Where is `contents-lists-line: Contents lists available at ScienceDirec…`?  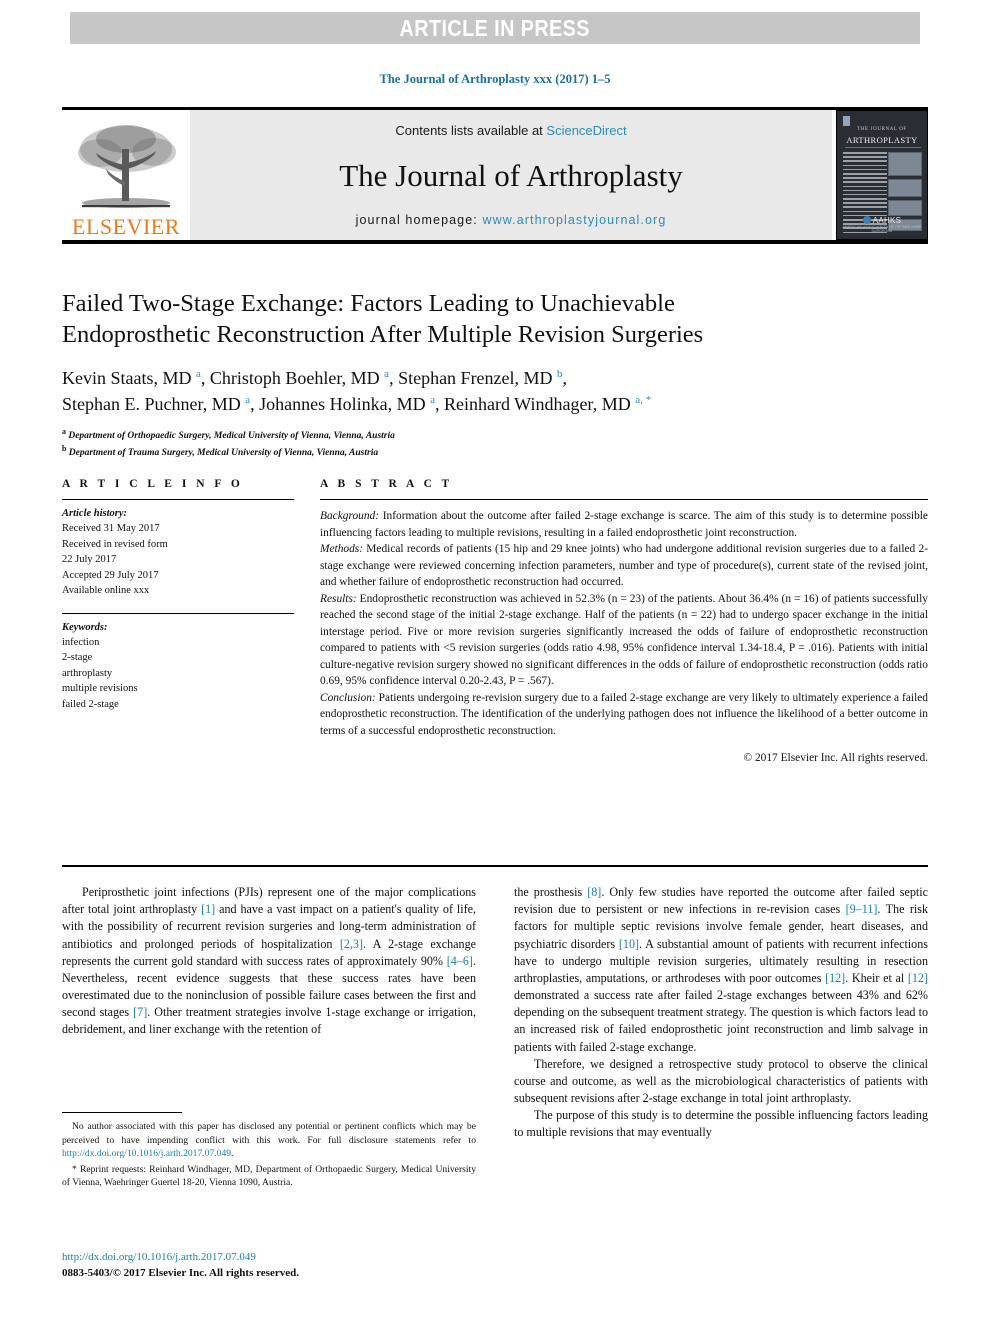
contents-lists-line: Contents lists available at ScienceDirec… is located at coordinates (510, 130).